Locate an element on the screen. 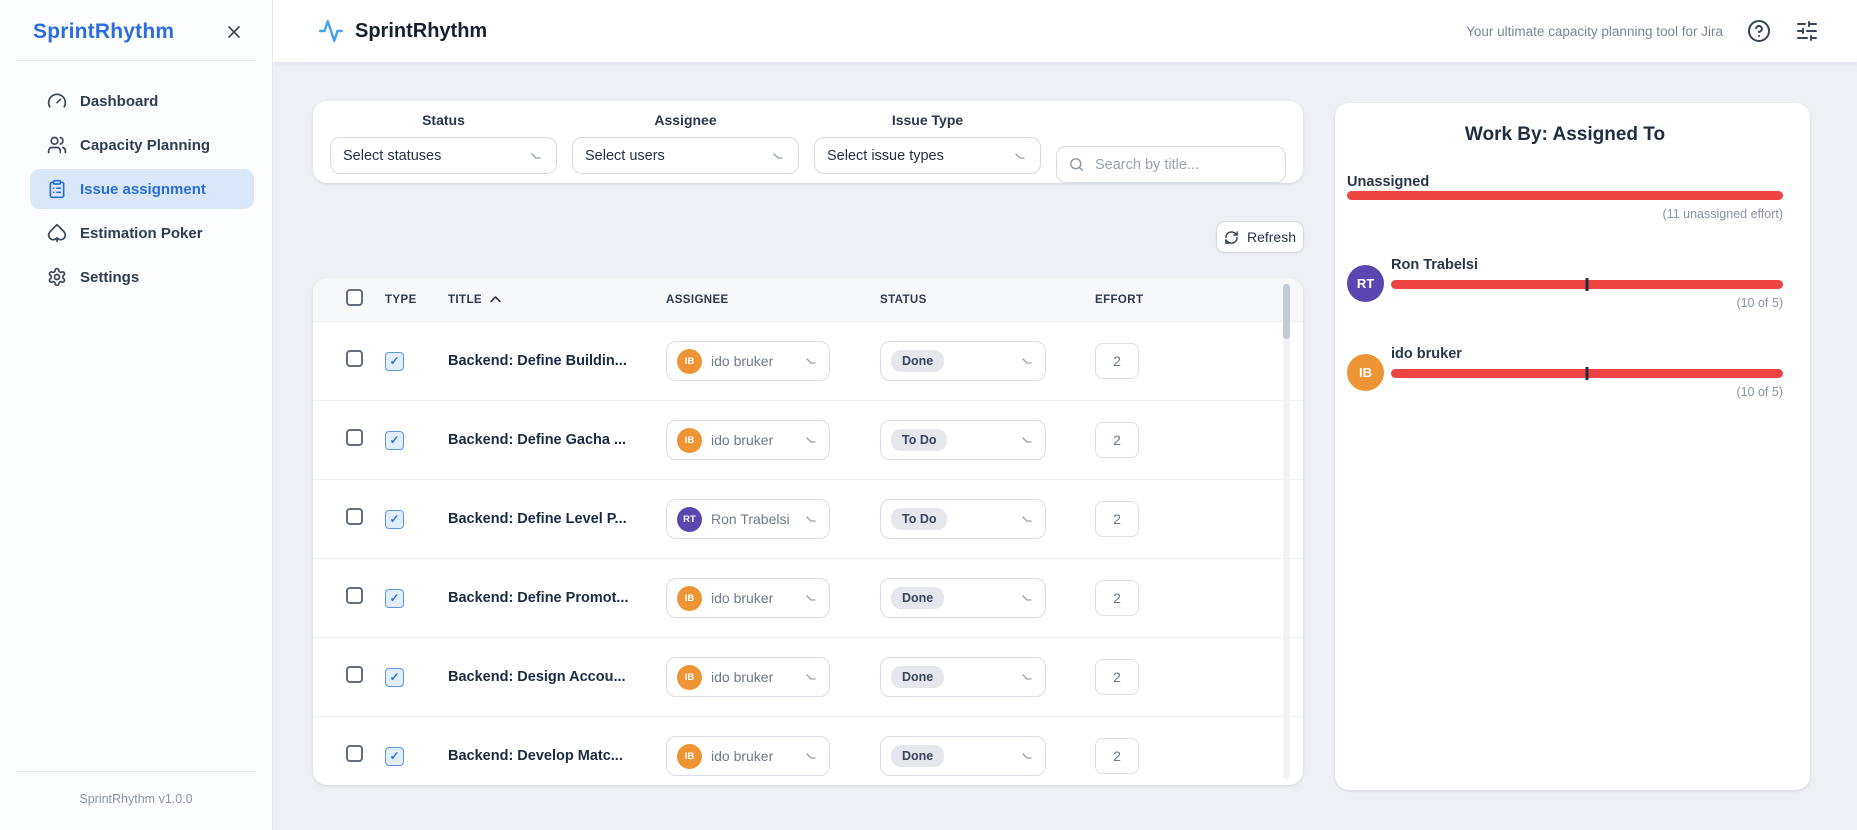  sidebar-item-issue-assignment: Issue assignment is located at coordinates (142, 189).